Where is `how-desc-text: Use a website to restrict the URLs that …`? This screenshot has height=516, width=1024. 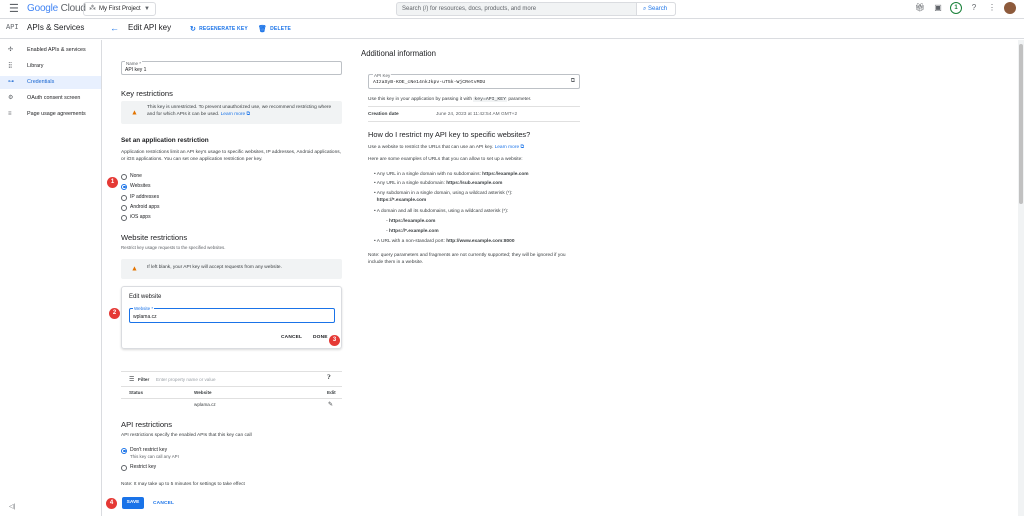
how-desc-text: Use a website to restrict the URLs that … is located at coordinates (431, 147).